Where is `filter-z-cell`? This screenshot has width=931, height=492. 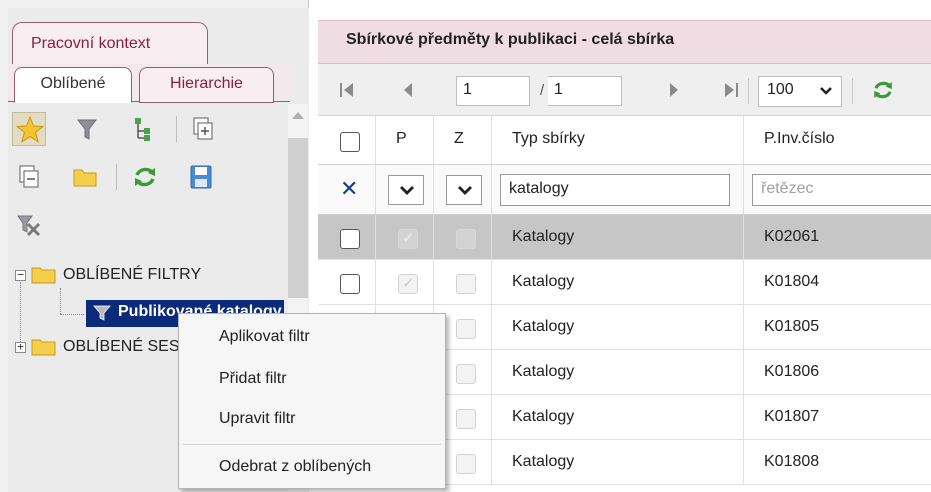 filter-z-cell is located at coordinates (463, 189).